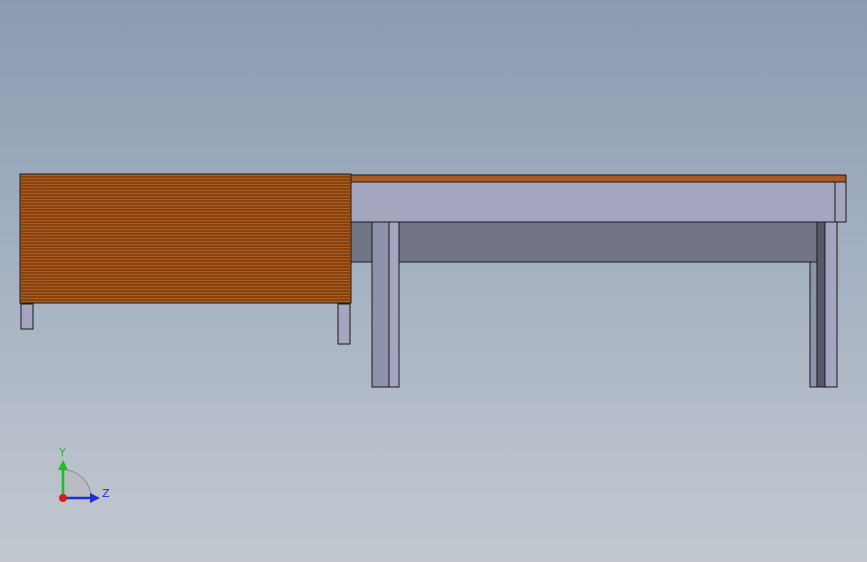 This screenshot has width=867, height=562. What do you see at coordinates (63, 498) in the screenshot?
I see `x-axis-point` at bounding box center [63, 498].